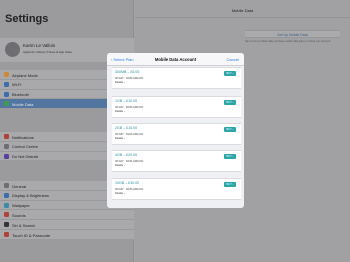 The height and width of the screenshot is (262, 350). I want to click on bluetooth-icon, so click(6, 94).